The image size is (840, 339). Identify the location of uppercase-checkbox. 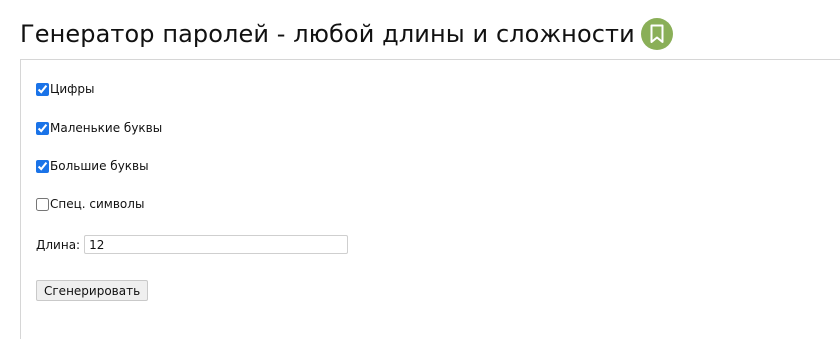
(42, 166).